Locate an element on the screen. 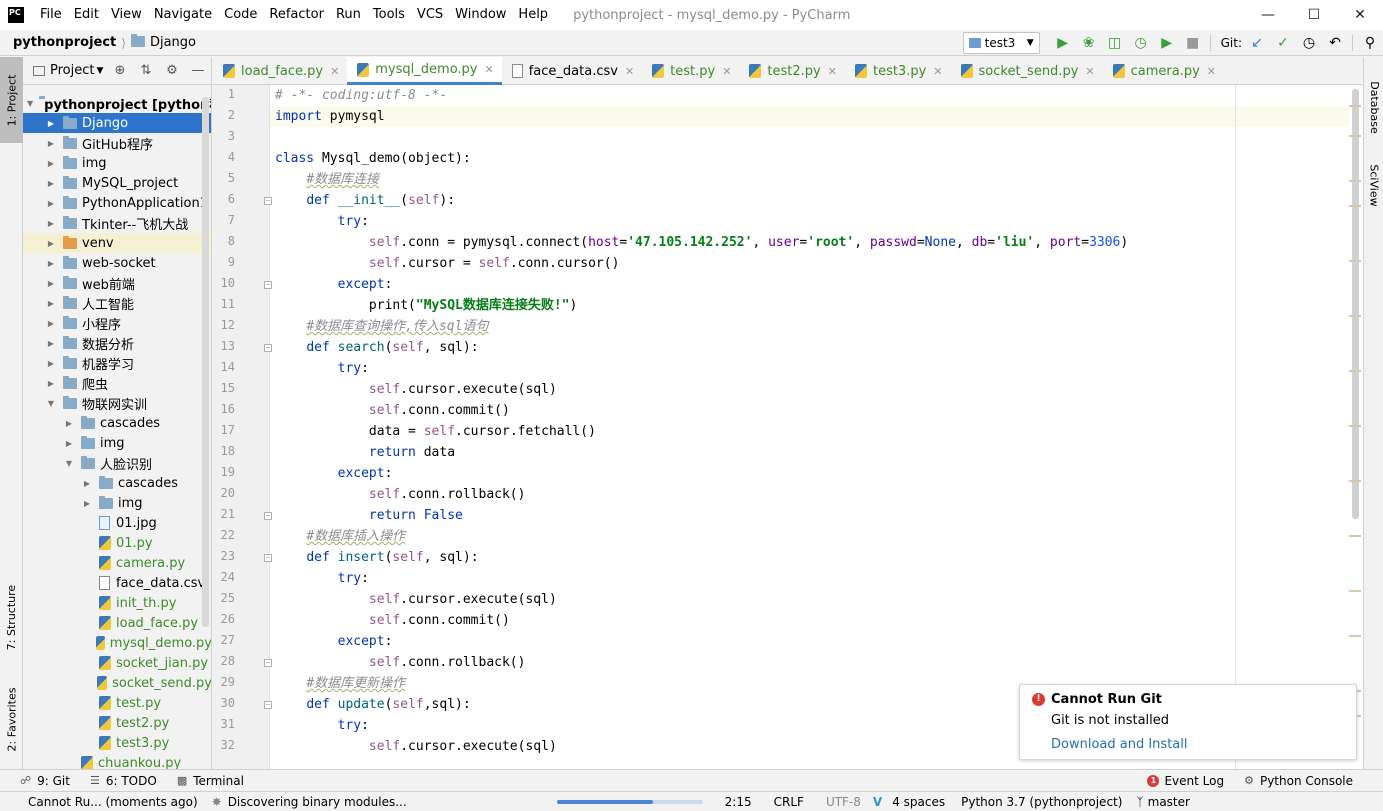 The width and height of the screenshot is (1383, 811). tree-item: ▶ Django is located at coordinates (117, 123).